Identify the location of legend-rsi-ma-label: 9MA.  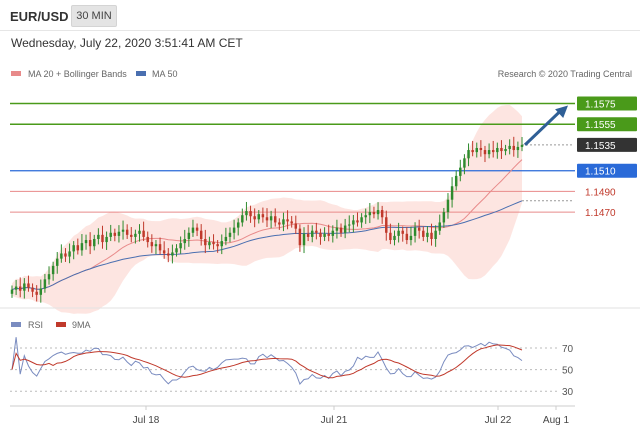
(81, 325).